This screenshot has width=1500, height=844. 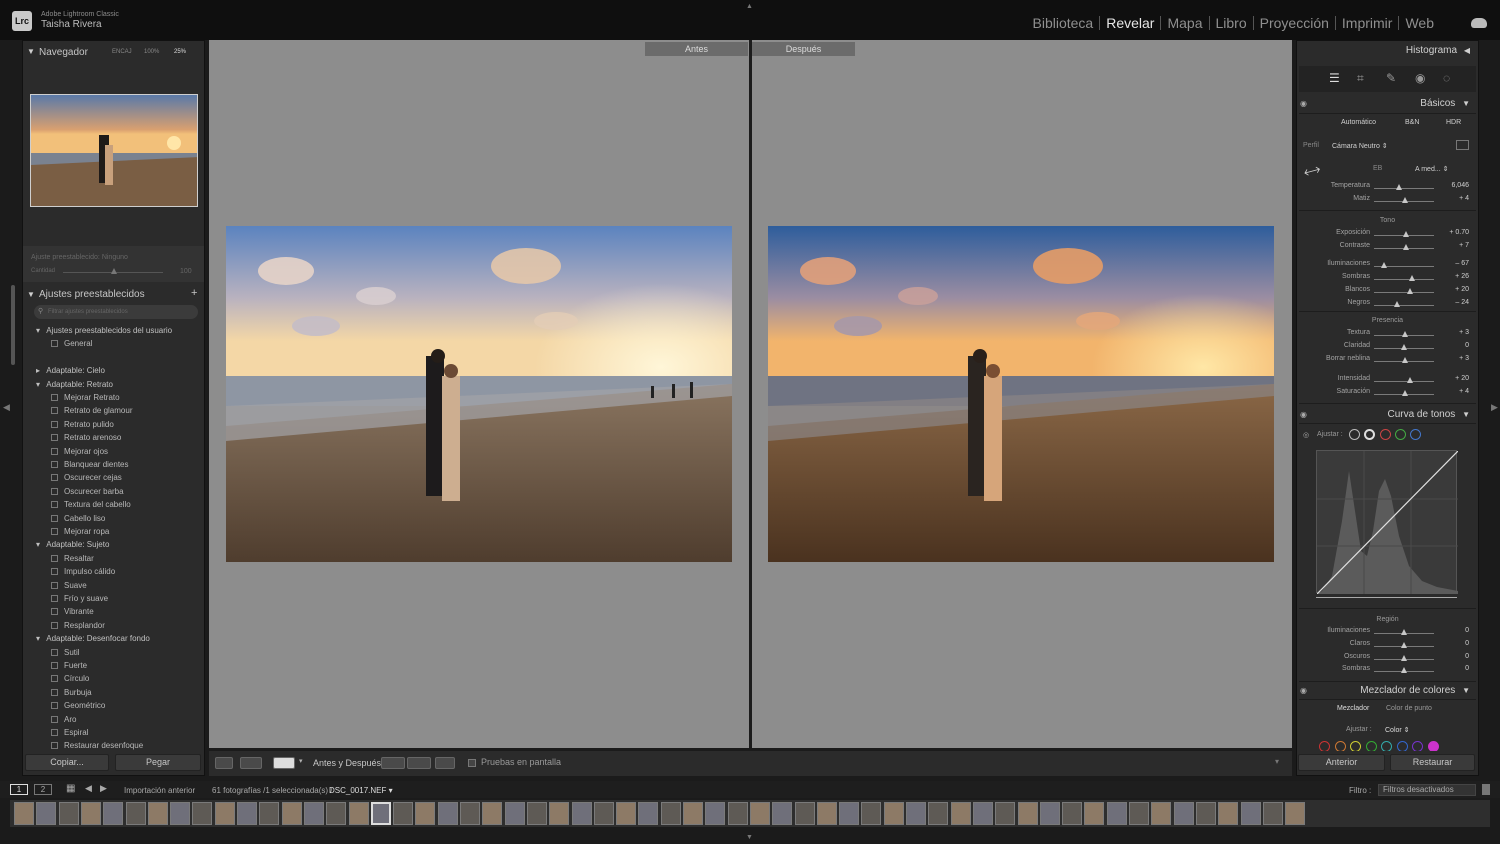 What do you see at coordinates (93, 638) in the screenshot?
I see `preset-group: ▾ Adaptable: Desenfocar fondo` at bounding box center [93, 638].